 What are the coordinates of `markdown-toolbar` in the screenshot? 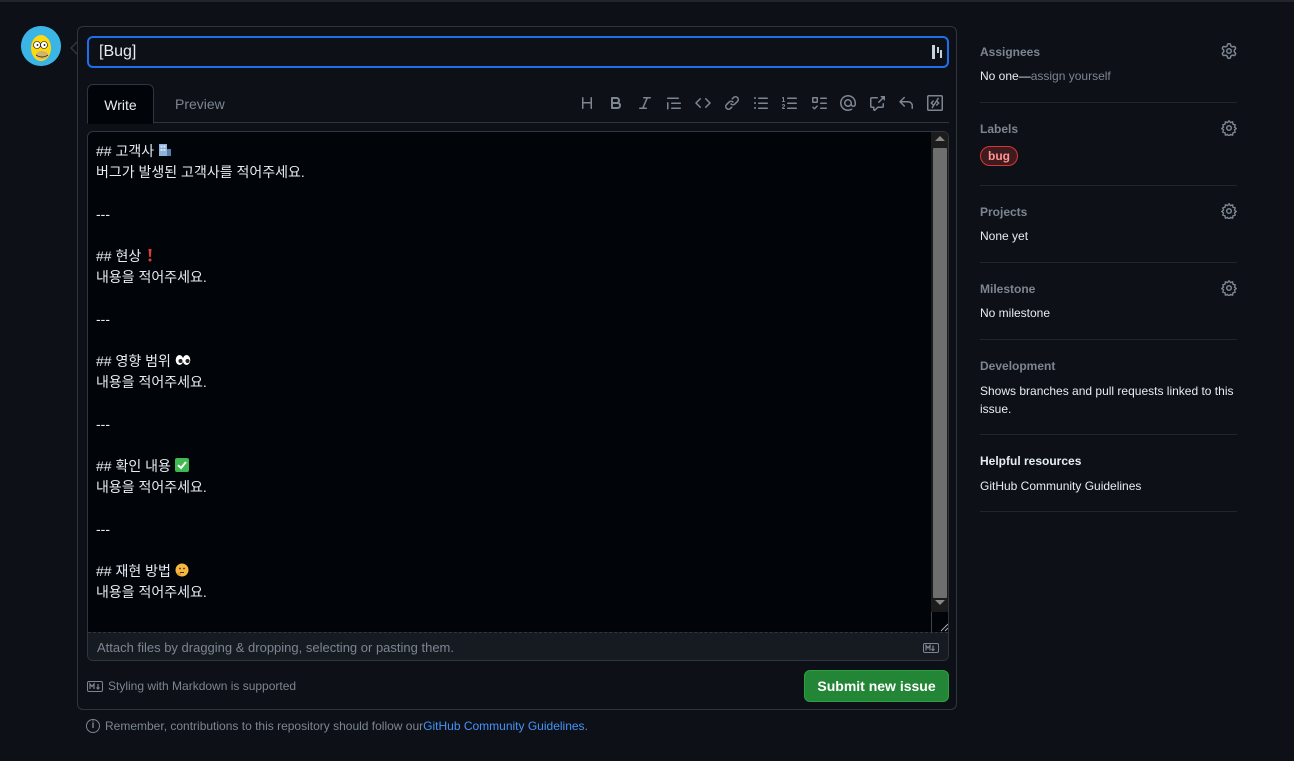 It's located at (760, 103).